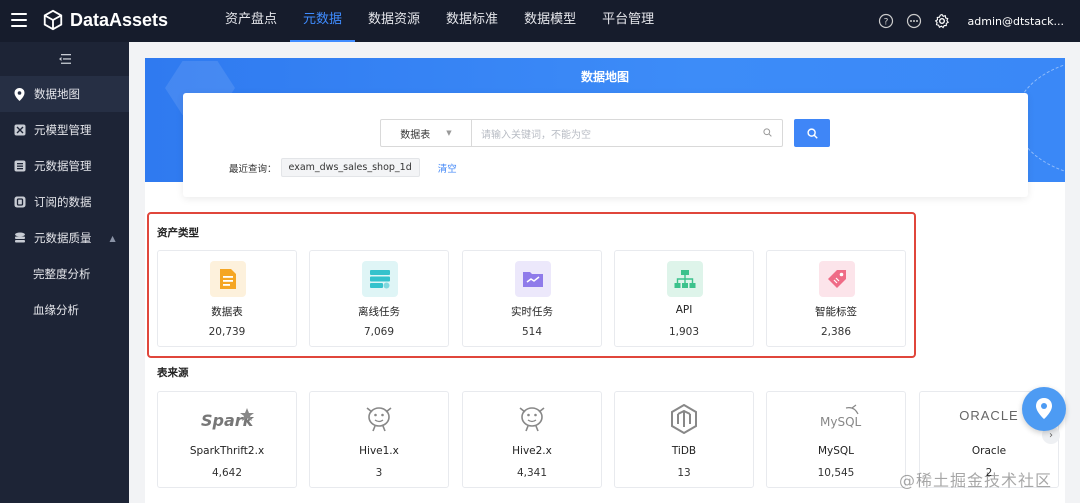  I want to click on message-icon, so click(914, 21).